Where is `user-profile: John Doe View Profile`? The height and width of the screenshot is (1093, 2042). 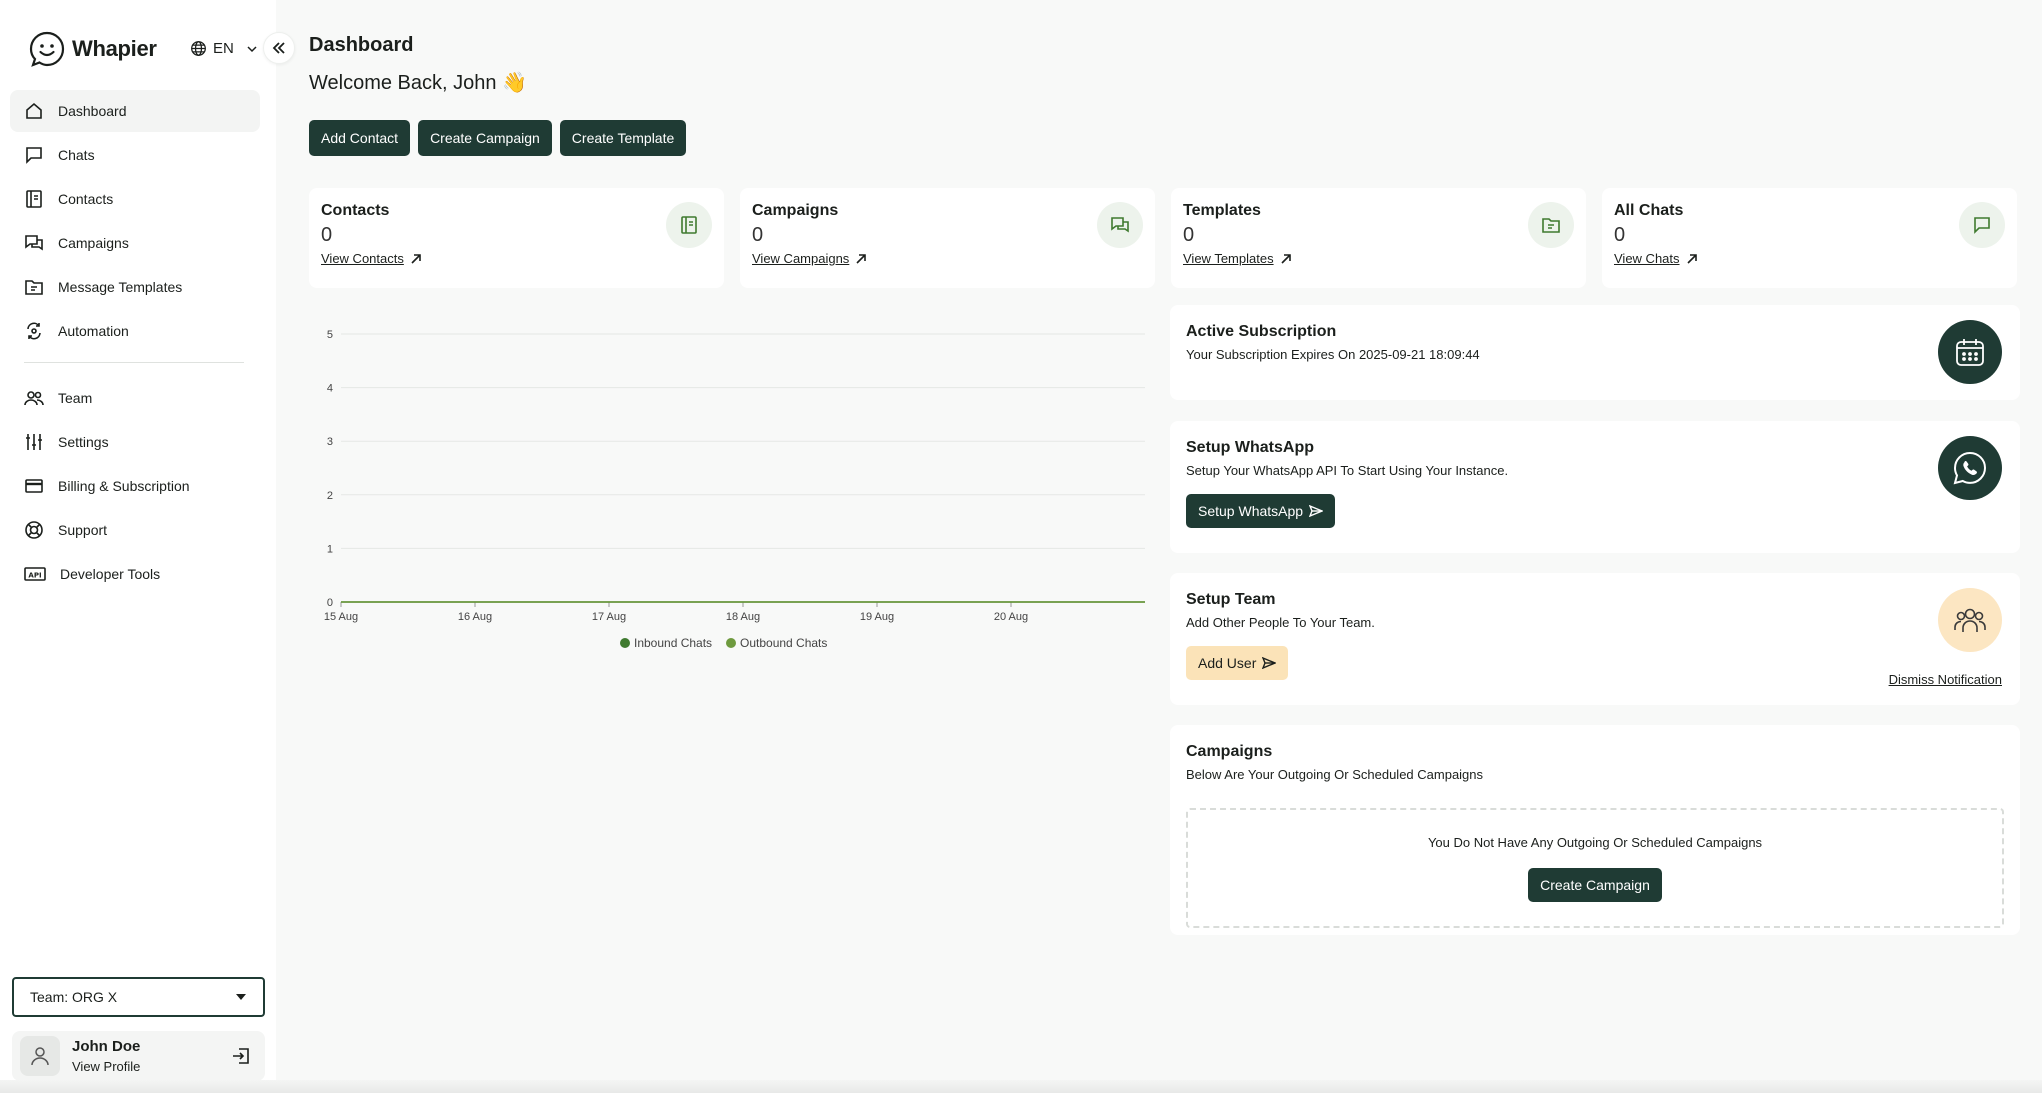 user-profile: John Doe View Profile is located at coordinates (138, 1056).